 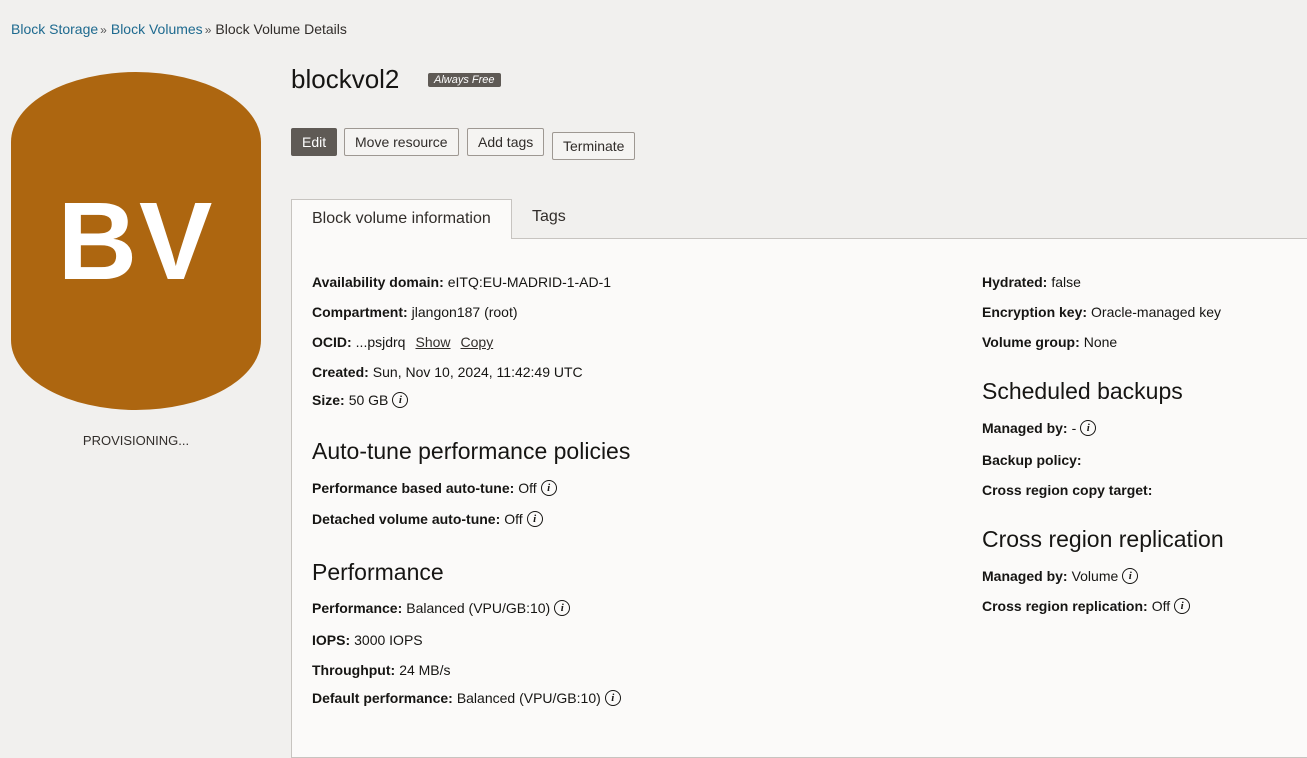 I want to click on breadcrumb-current: Block Volume Details, so click(x=281, y=29).